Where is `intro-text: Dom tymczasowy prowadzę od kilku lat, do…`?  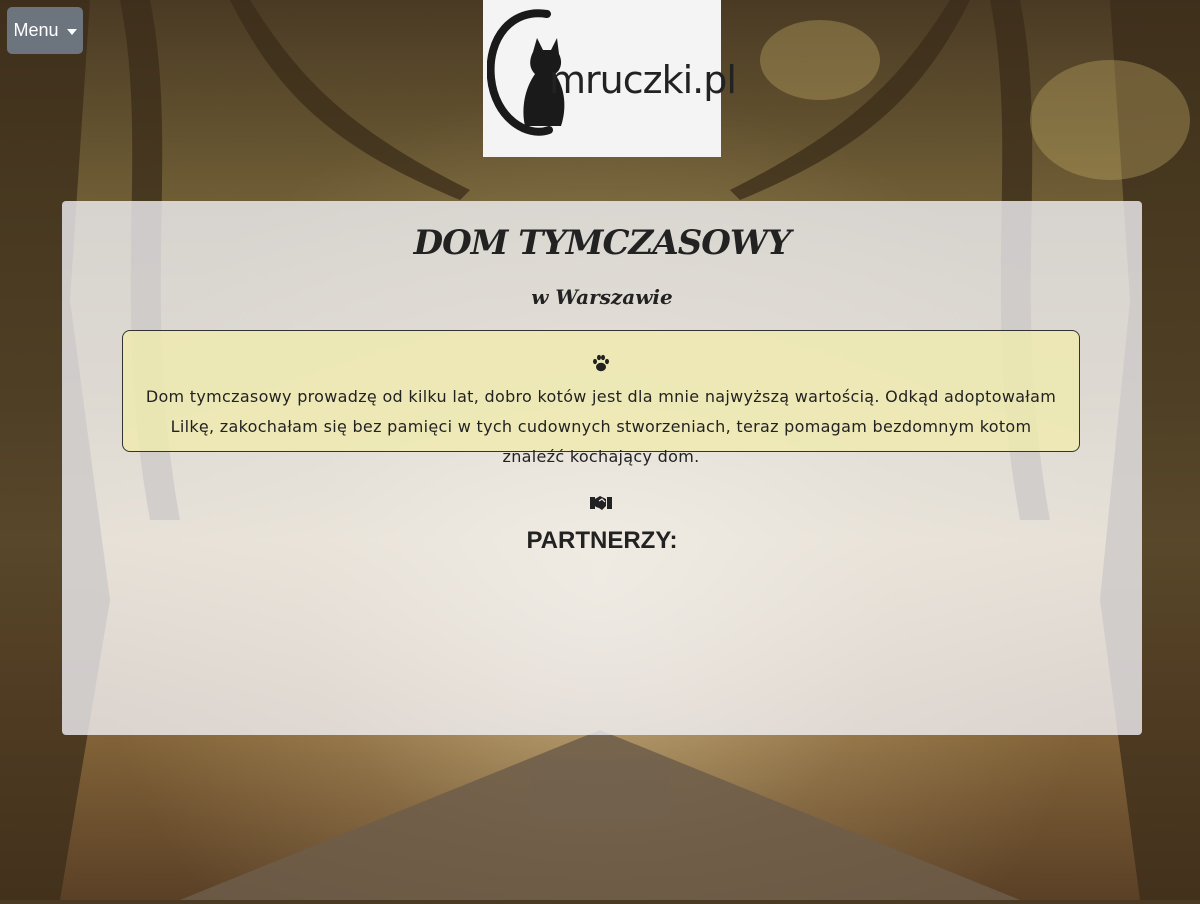
intro-text: Dom tymczasowy prowadzę od kilku lat, do… is located at coordinates (601, 426).